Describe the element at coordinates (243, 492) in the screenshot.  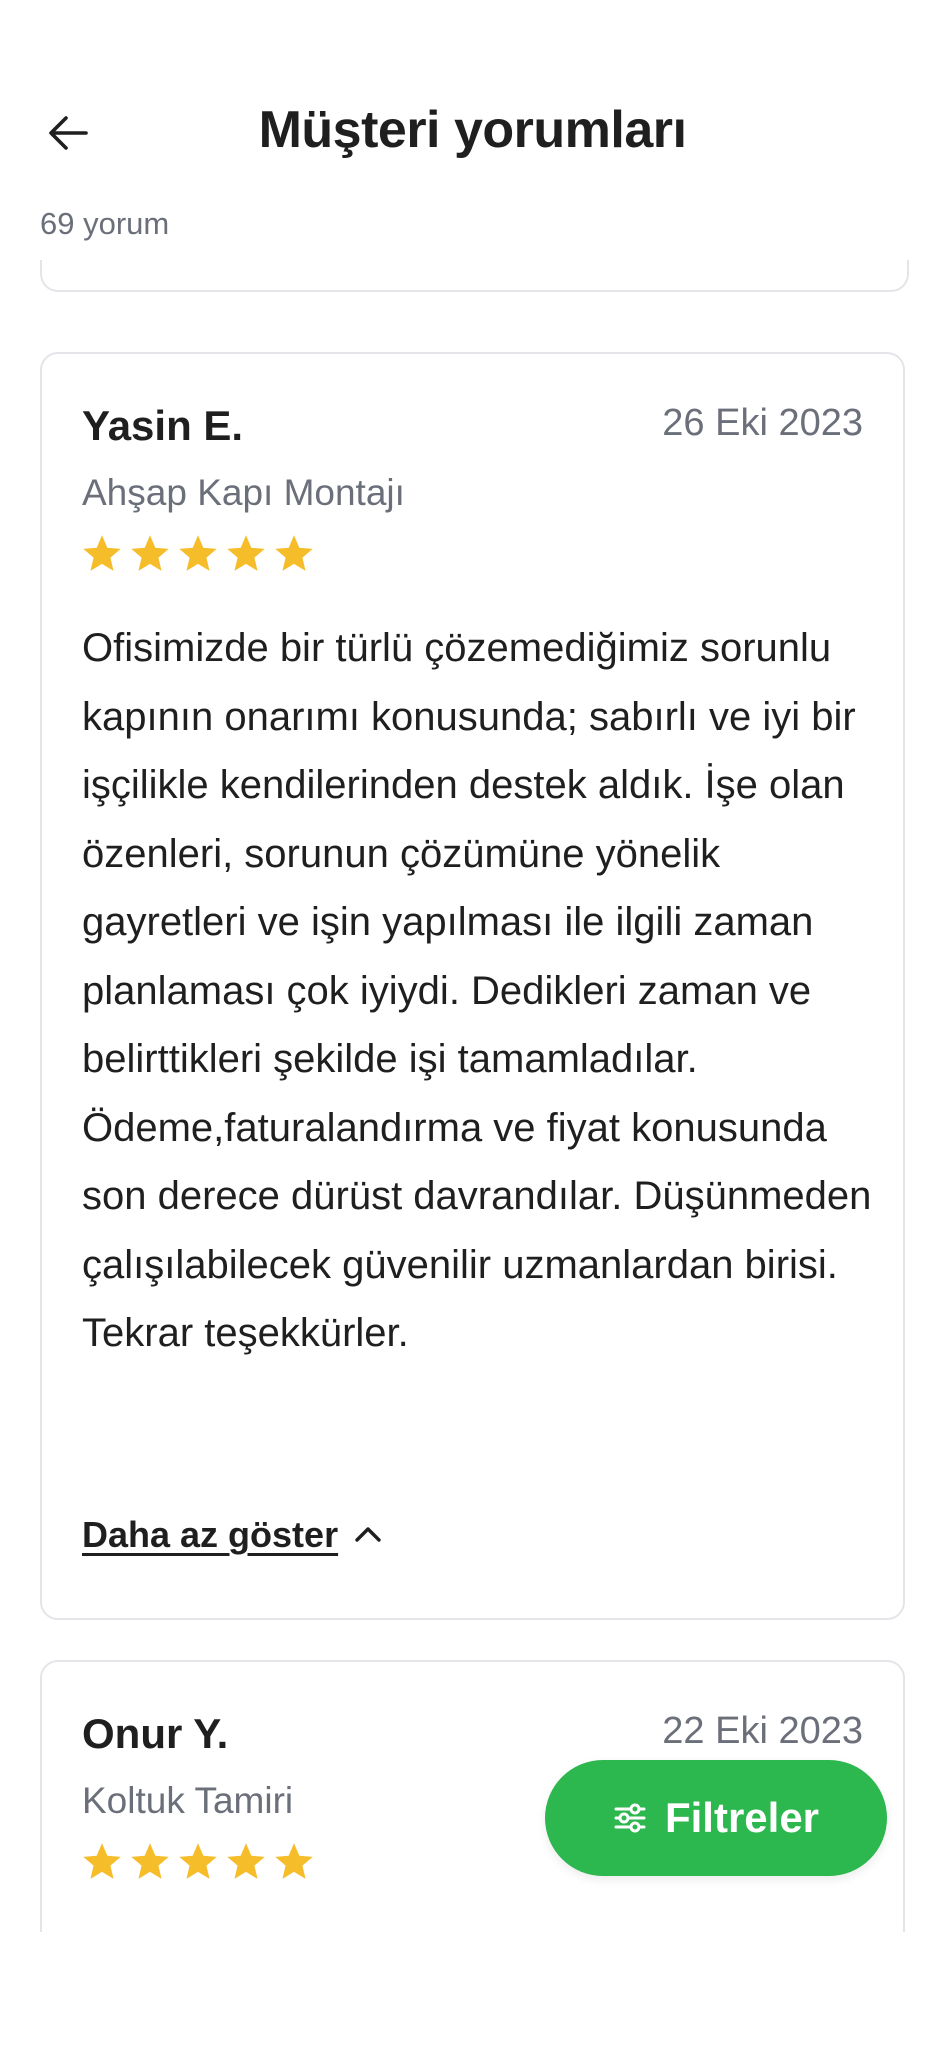
I see `service-name: Ahşap Kapı Montajı` at that location.